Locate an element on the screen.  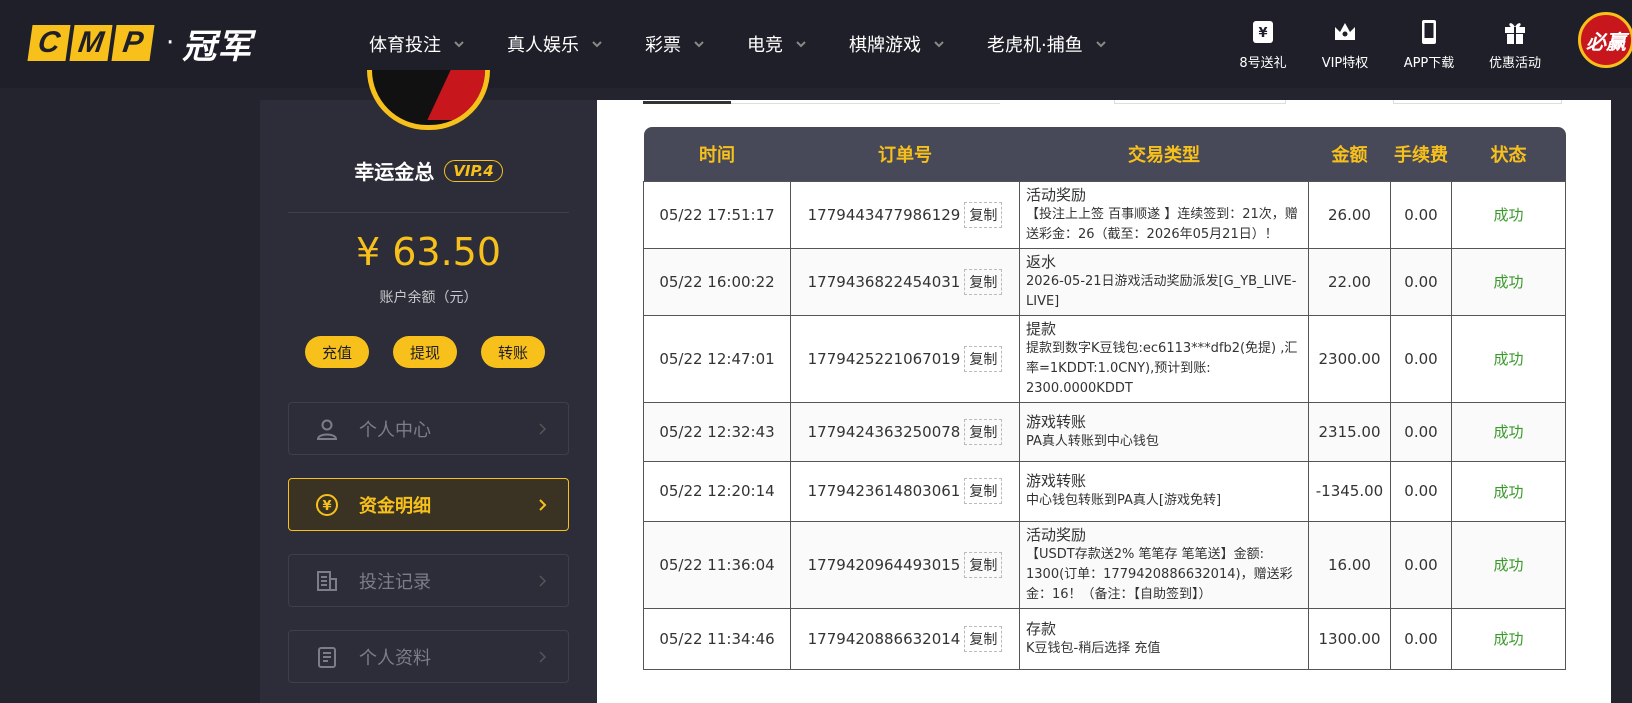
gift-box-icon is located at coordinates (1515, 33).